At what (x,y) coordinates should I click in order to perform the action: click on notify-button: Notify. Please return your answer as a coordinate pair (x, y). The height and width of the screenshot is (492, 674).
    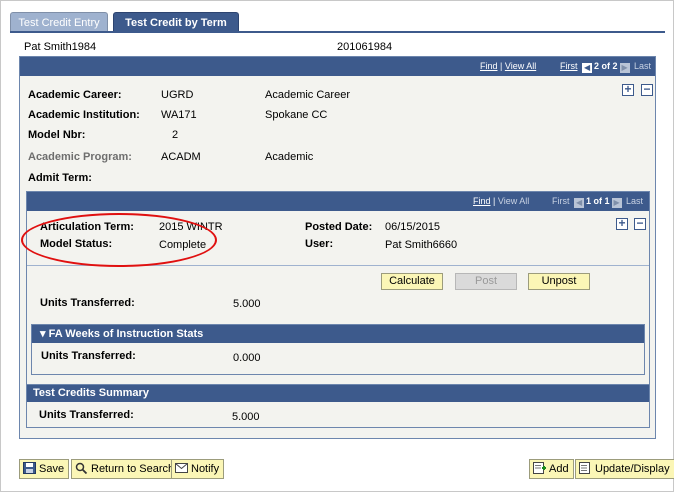
    Looking at the image, I should click on (198, 469).